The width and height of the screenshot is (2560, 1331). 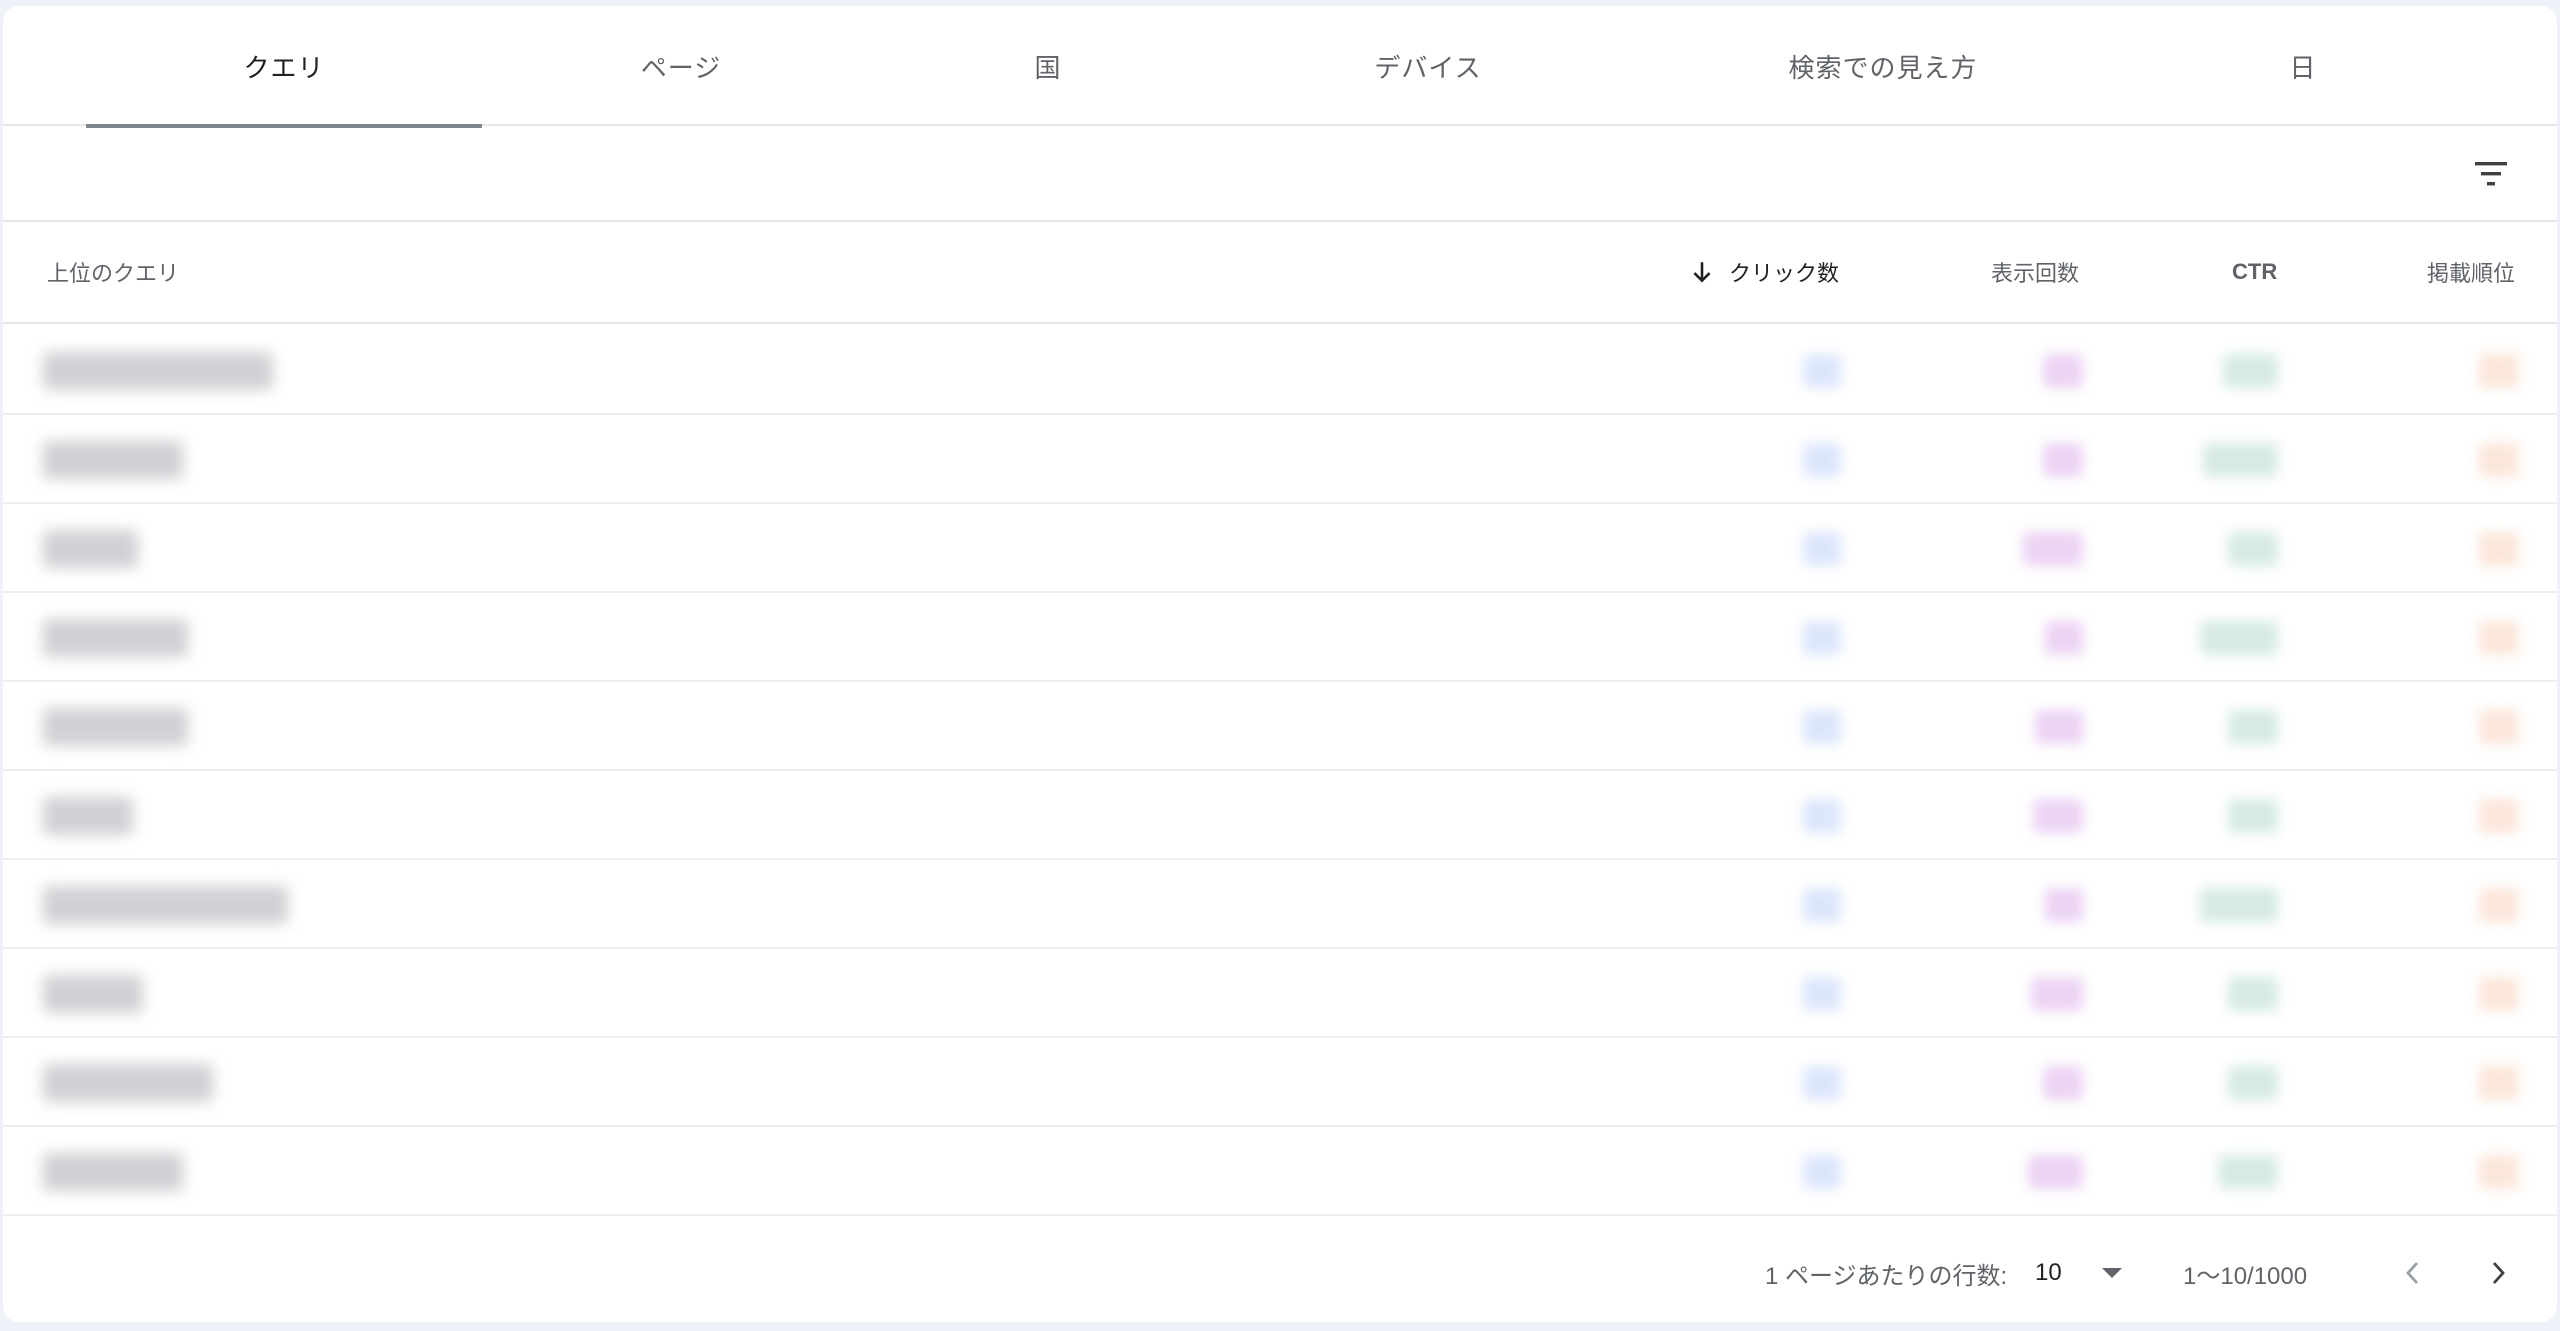 I want to click on filter-button, so click(x=2491, y=174).